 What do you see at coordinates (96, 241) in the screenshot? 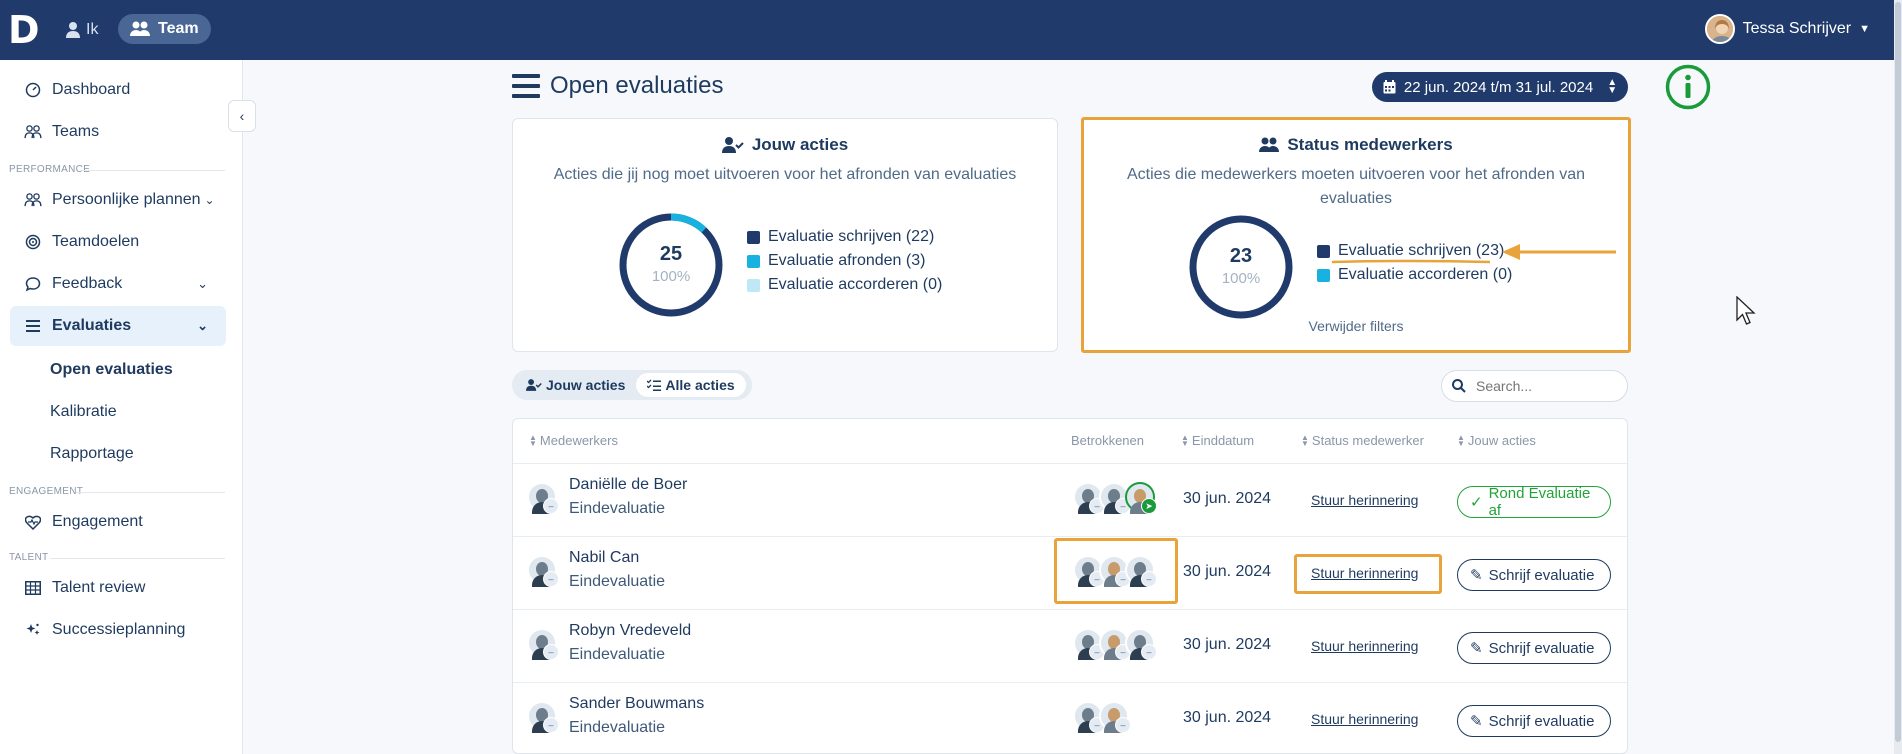
I see `sidebar-item-label: Teamdoelen` at bounding box center [96, 241].